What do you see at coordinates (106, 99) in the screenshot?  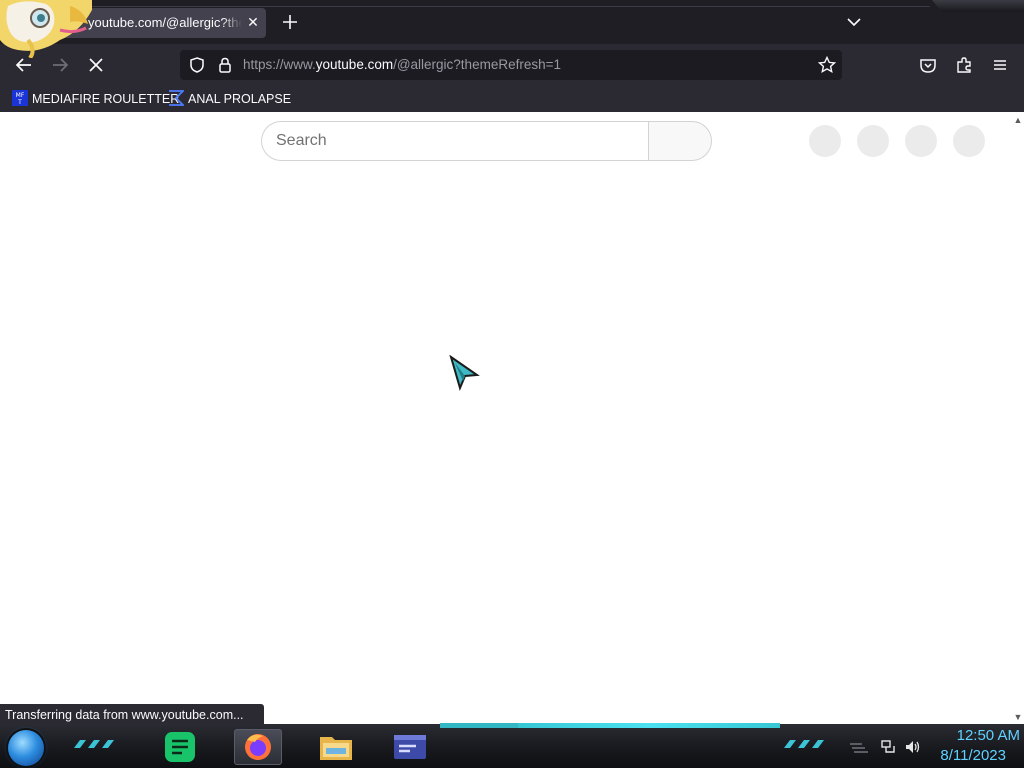 I see `bookmark-label: MEDIAFIRE ROULETTER` at bounding box center [106, 99].